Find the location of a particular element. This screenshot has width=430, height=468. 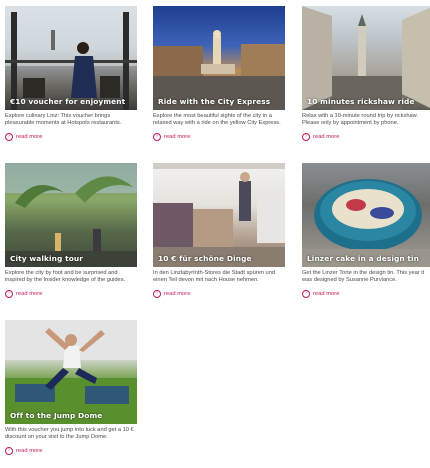

card-image: 10 minutes rickshaw ride is located at coordinates (366, 58).